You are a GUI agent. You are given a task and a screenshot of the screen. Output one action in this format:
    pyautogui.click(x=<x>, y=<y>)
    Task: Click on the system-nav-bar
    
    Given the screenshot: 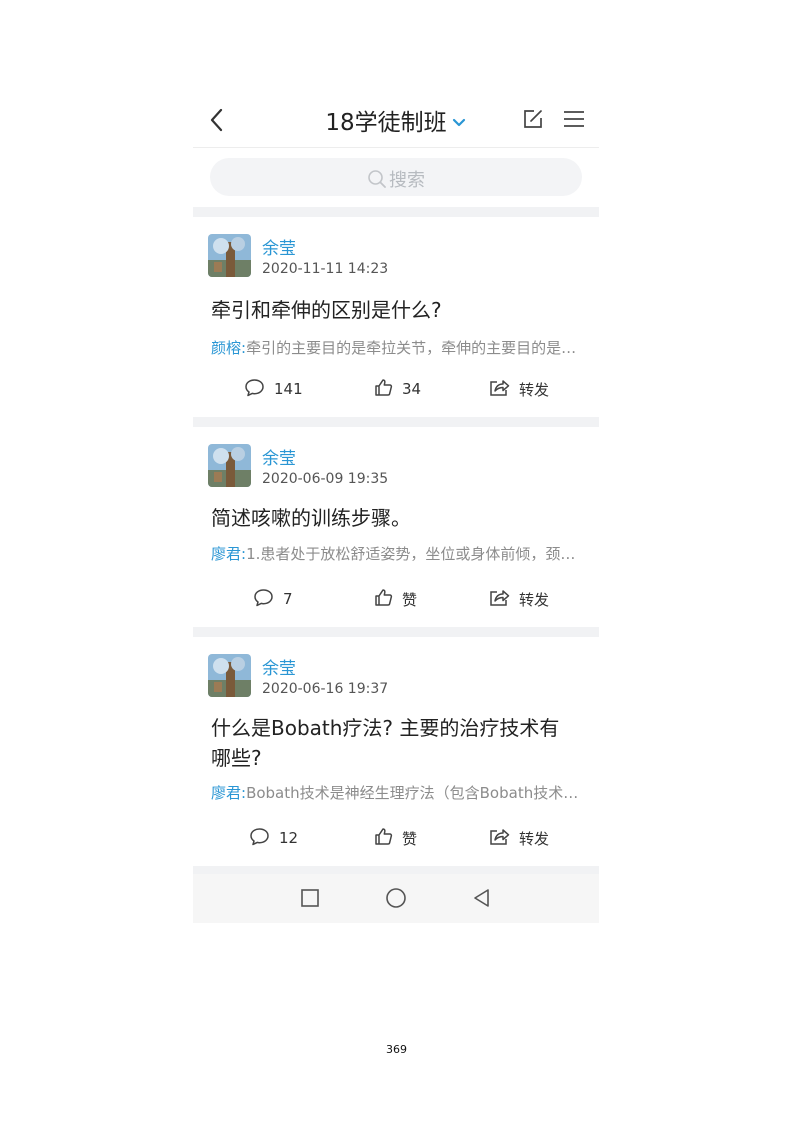 What is the action you would take?
    pyautogui.click(x=396, y=898)
    